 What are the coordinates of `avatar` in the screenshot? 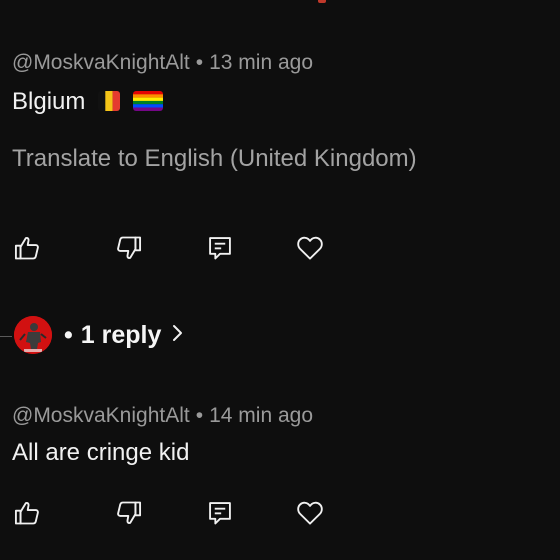 It's located at (33, 335).